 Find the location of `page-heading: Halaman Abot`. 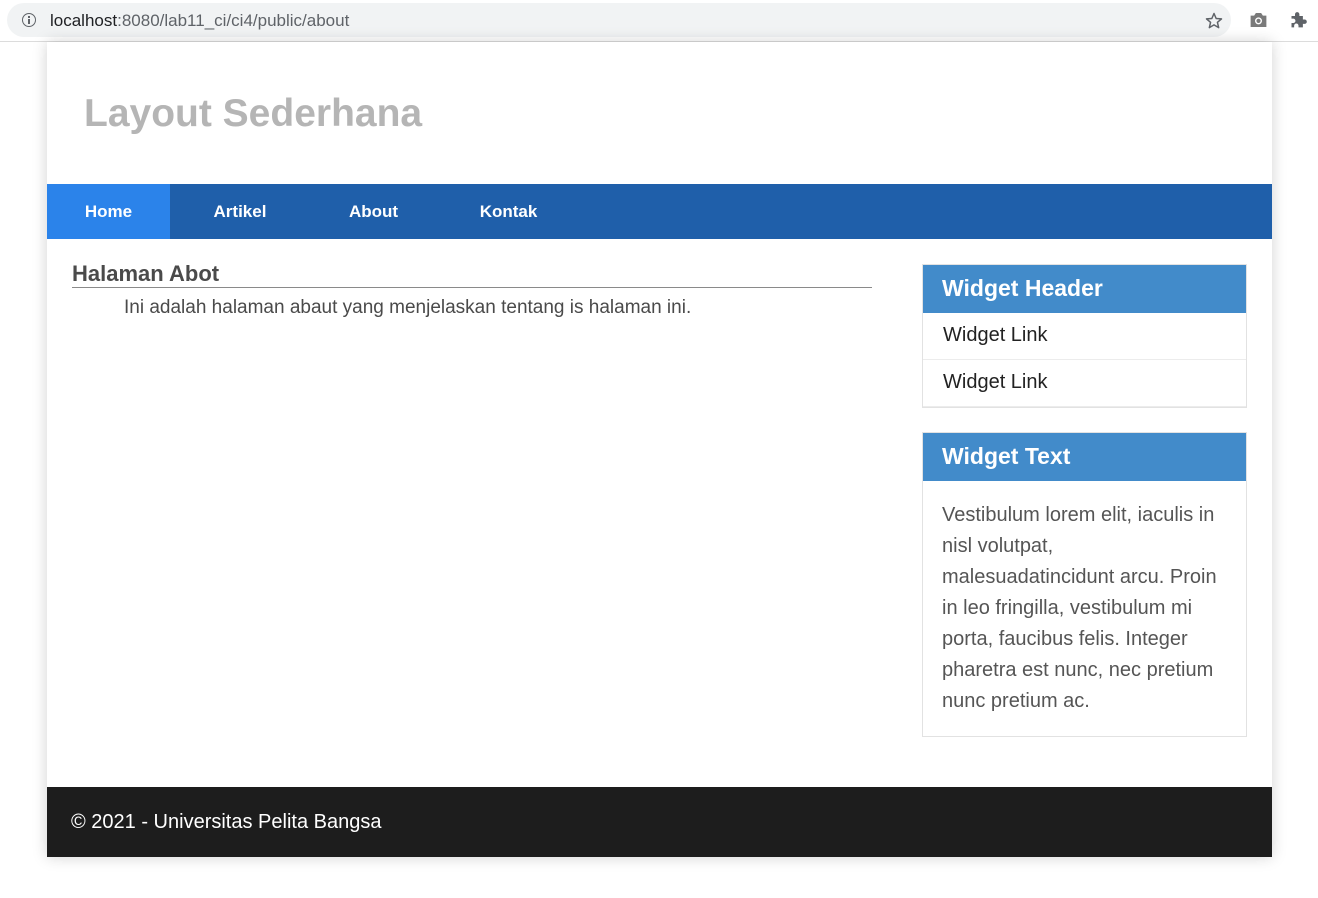

page-heading: Halaman Abot is located at coordinates (472, 275).